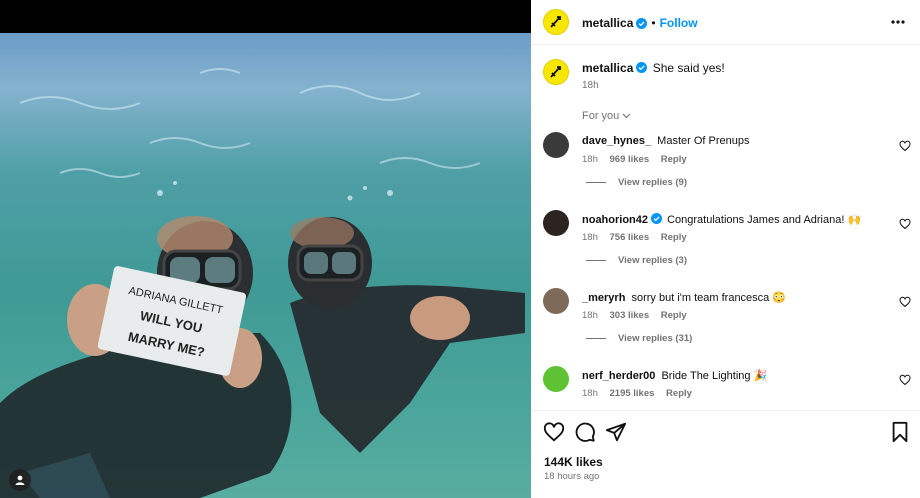  What do you see at coordinates (616, 141) in the screenshot?
I see `comment-username: dave_hynes_` at bounding box center [616, 141].